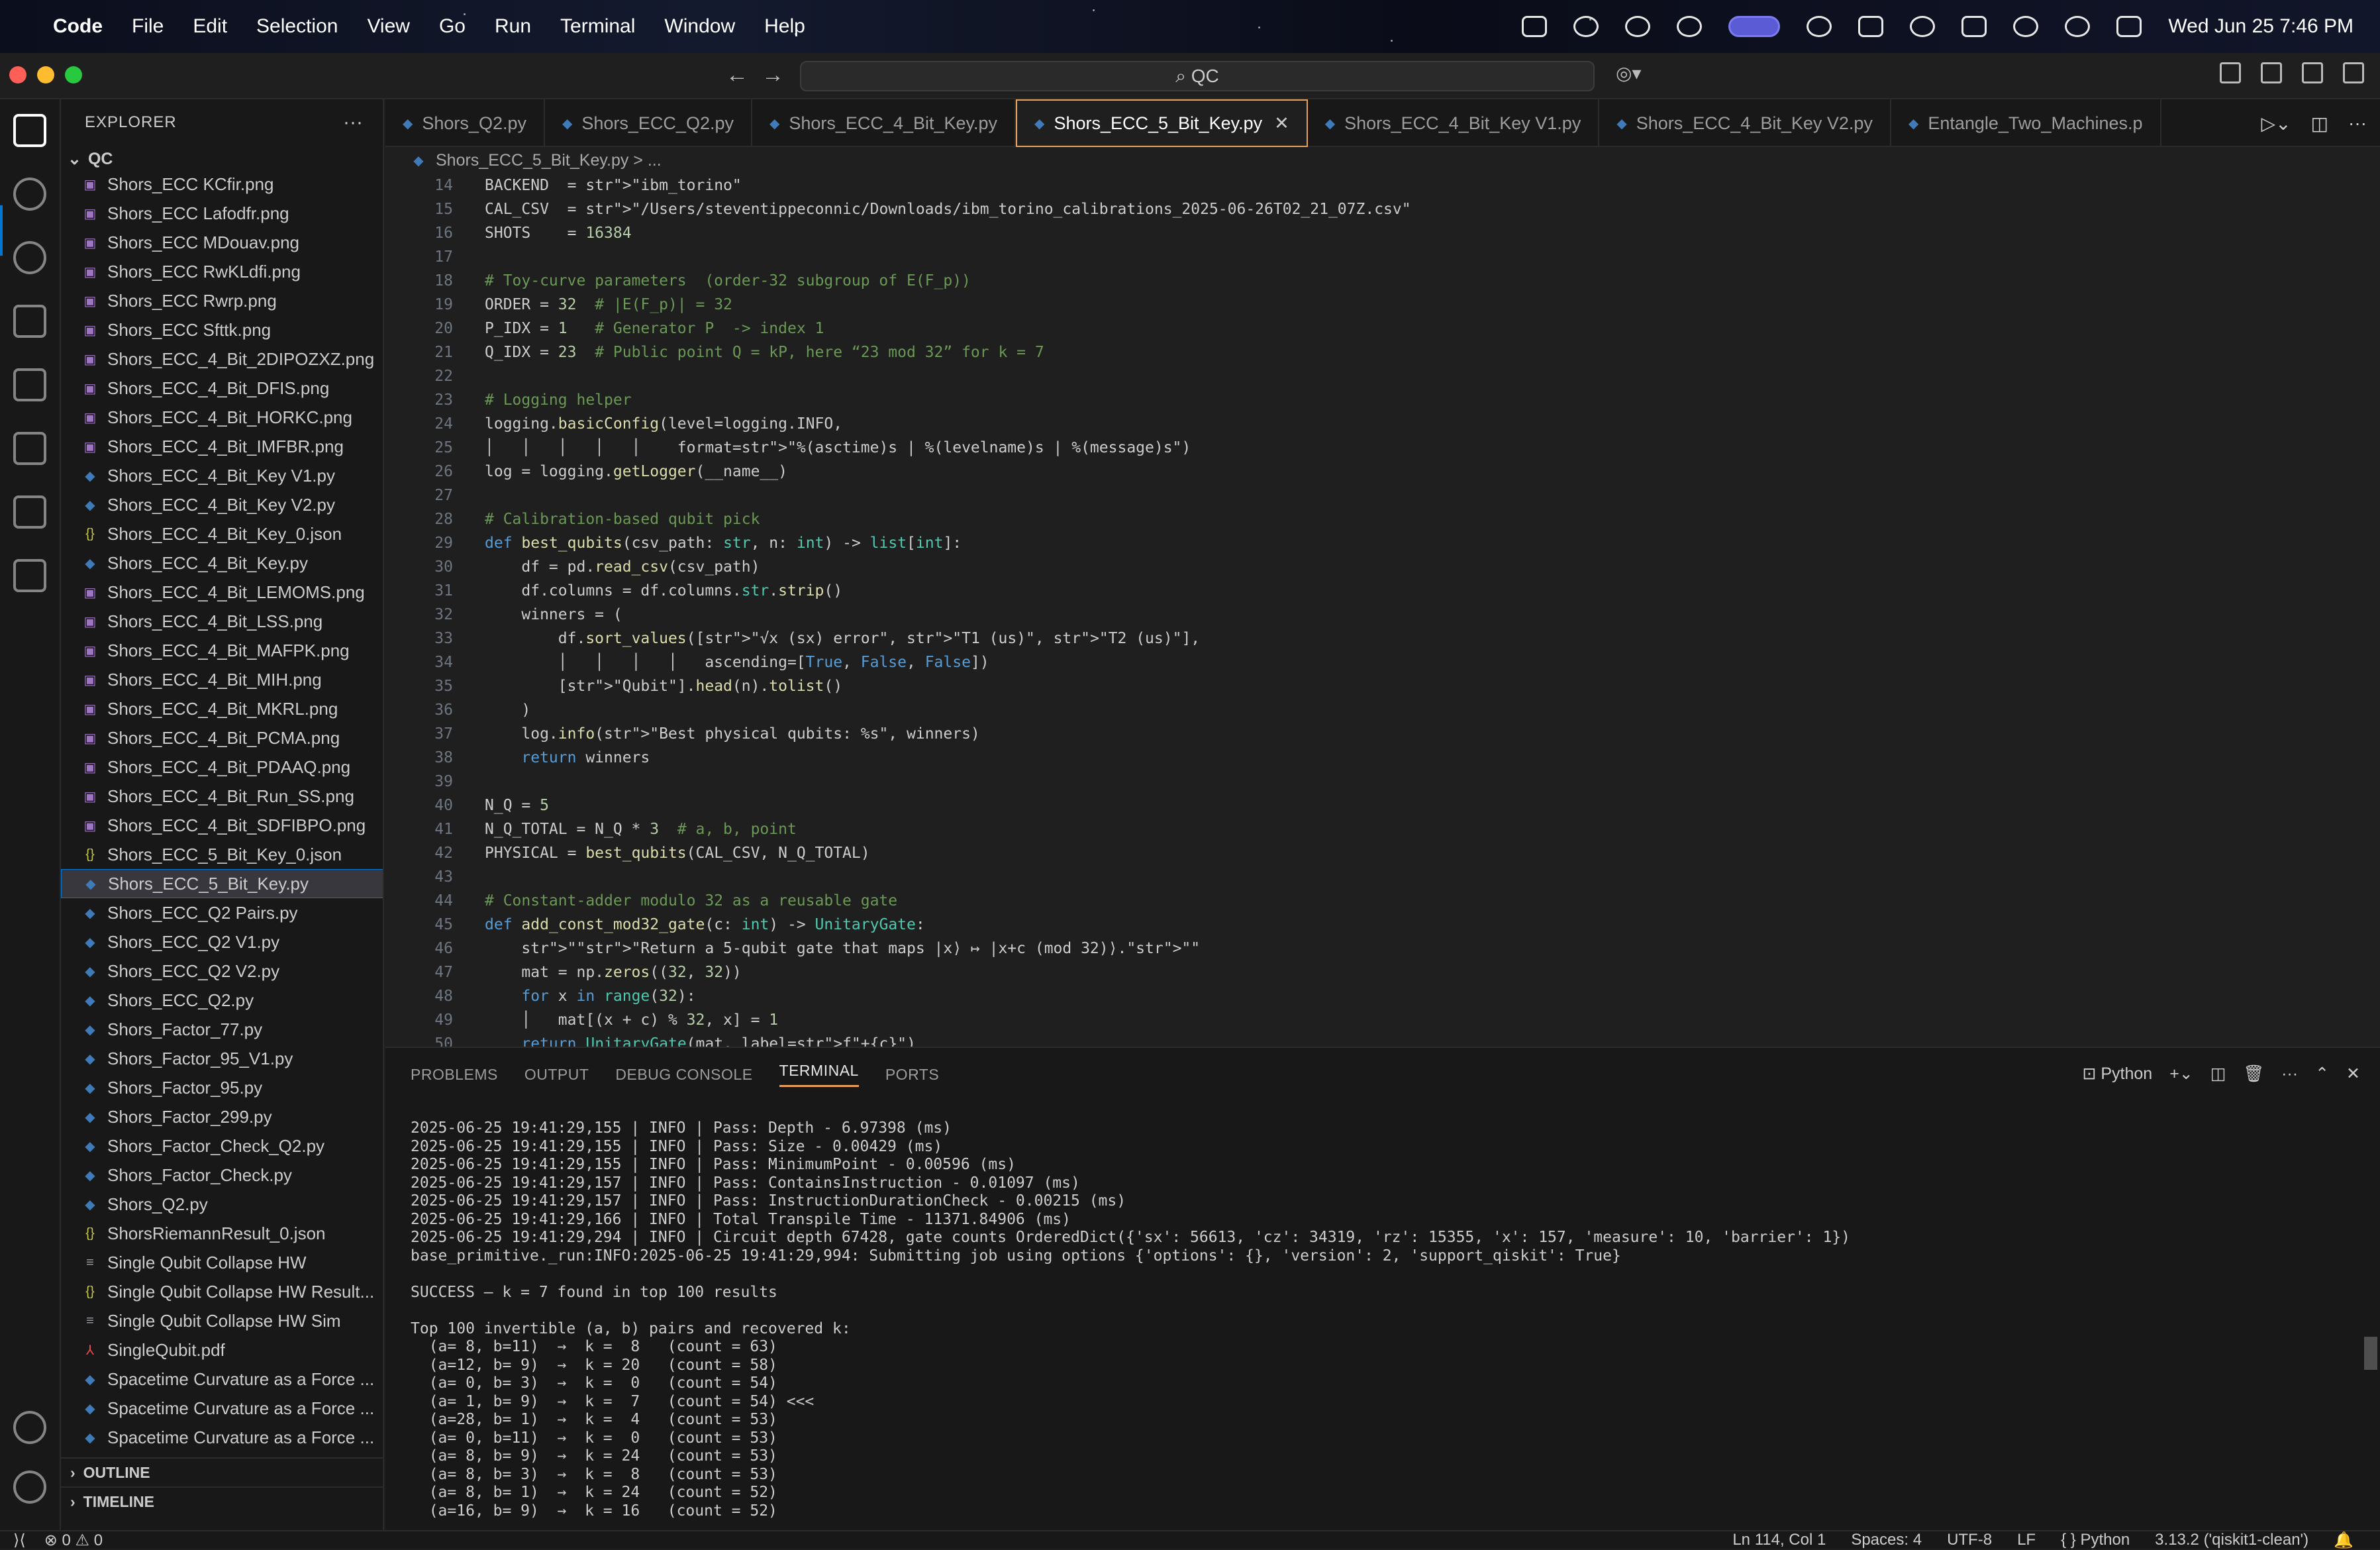  I want to click on customize-layout-icon, so click(2231, 72).